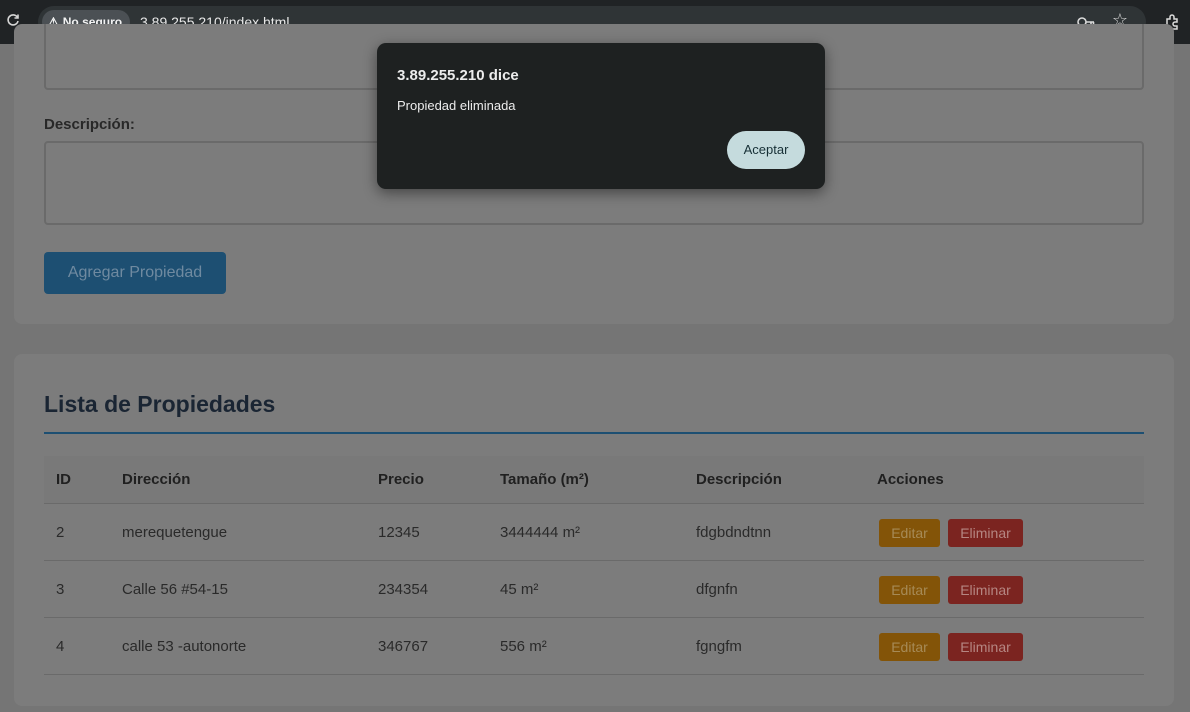 The width and height of the screenshot is (1190, 712). Describe the element at coordinates (719, 646) in the screenshot. I see `cell-descripcion: fgngfm` at that location.